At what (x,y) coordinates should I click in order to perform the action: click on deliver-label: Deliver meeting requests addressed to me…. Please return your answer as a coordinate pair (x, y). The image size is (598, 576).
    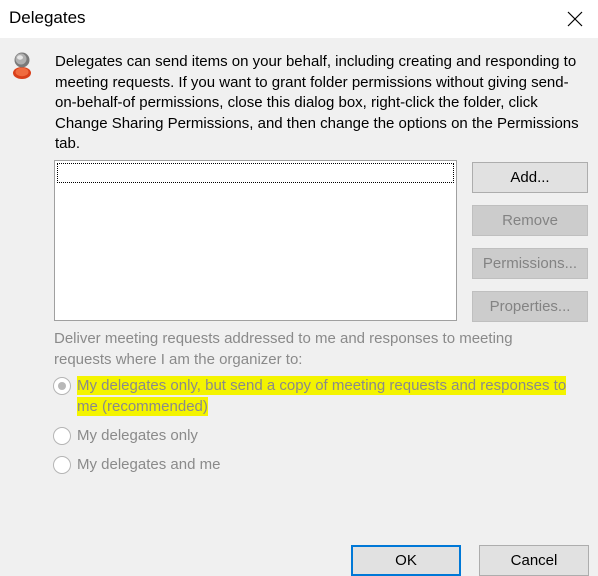
    Looking at the image, I should click on (283, 349).